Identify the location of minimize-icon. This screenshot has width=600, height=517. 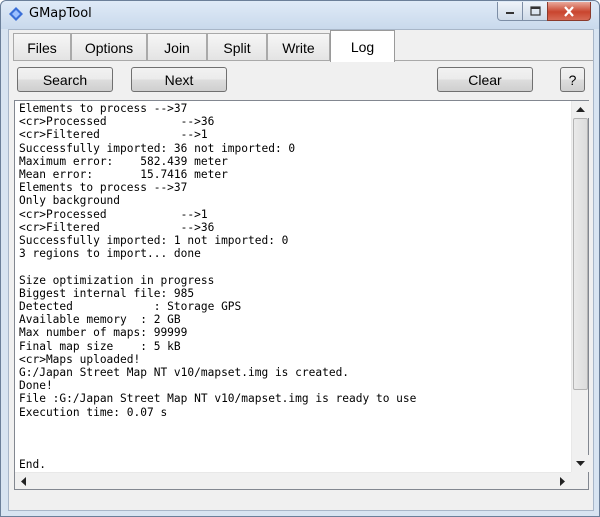
(510, 13).